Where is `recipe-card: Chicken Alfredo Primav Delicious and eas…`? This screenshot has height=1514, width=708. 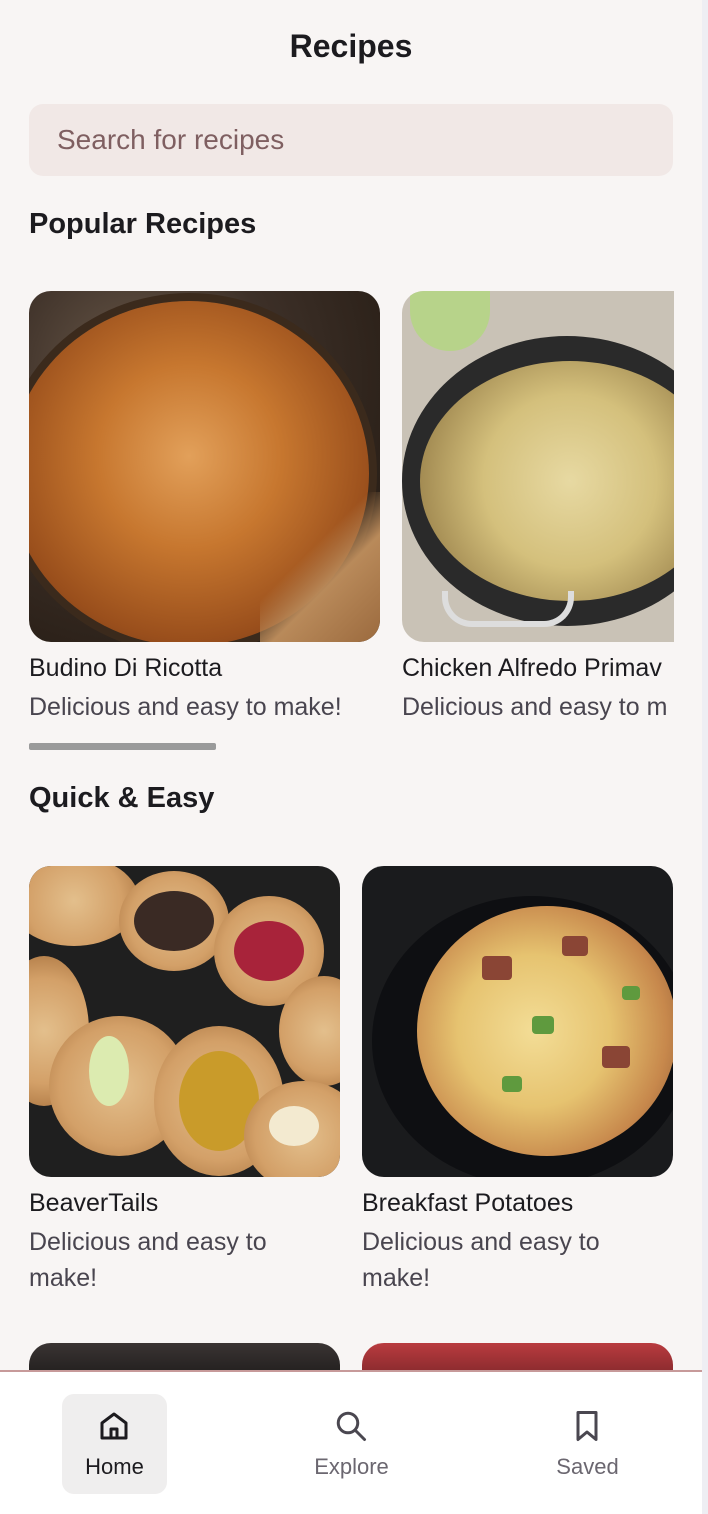
recipe-card: Chicken Alfredo Primav Delicious and eas… is located at coordinates (538, 508).